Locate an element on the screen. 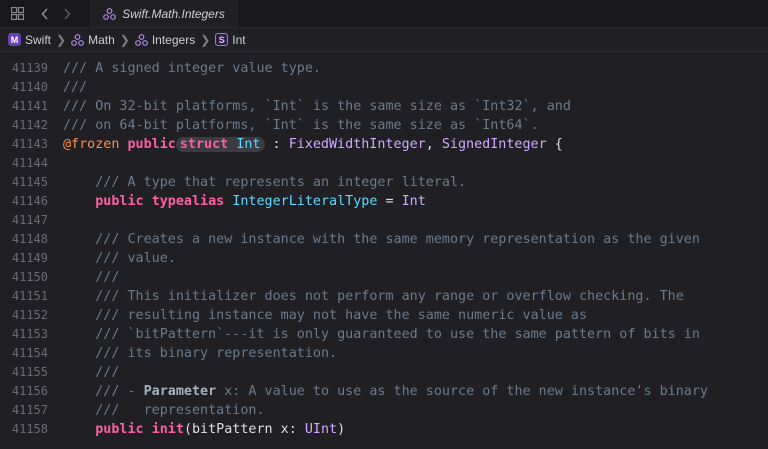  jump-bar-label: Math is located at coordinates (101, 39).